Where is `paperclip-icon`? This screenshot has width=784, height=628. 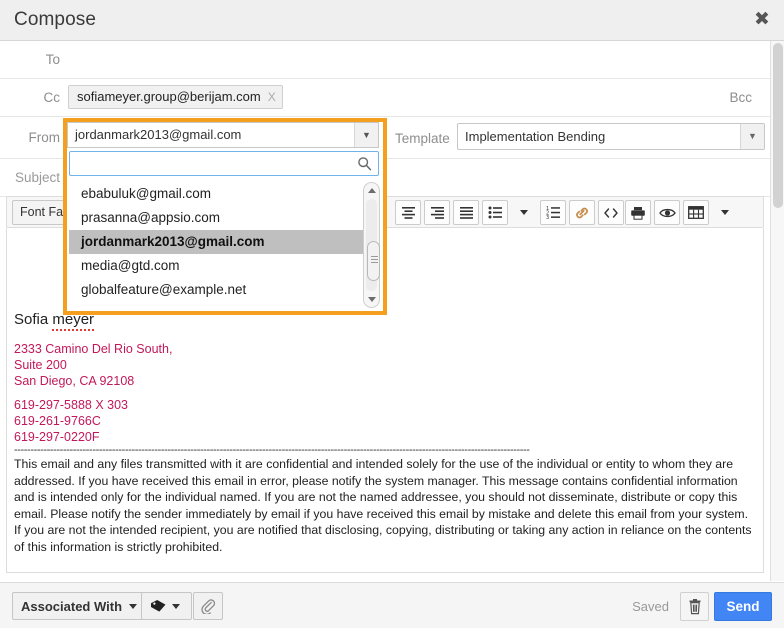 paperclip-icon is located at coordinates (208, 606).